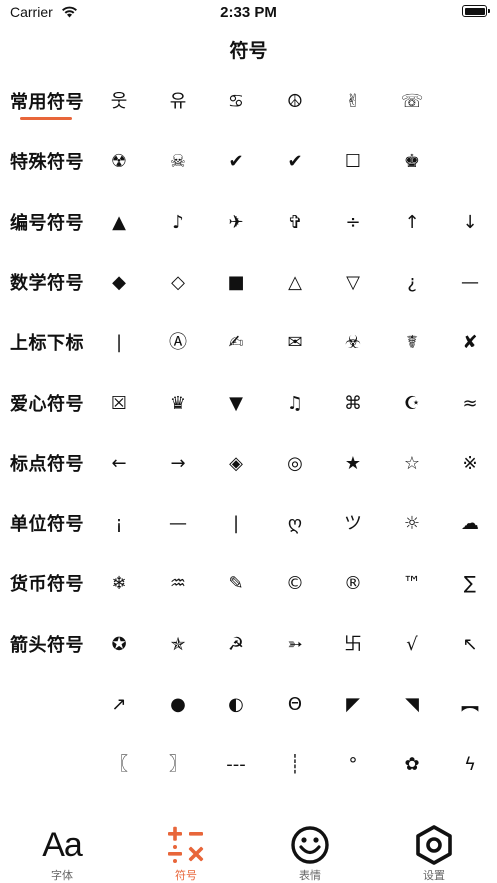 This screenshot has width=497, height=883. What do you see at coordinates (469, 464) in the screenshot?
I see `symbol-cell: ※` at bounding box center [469, 464].